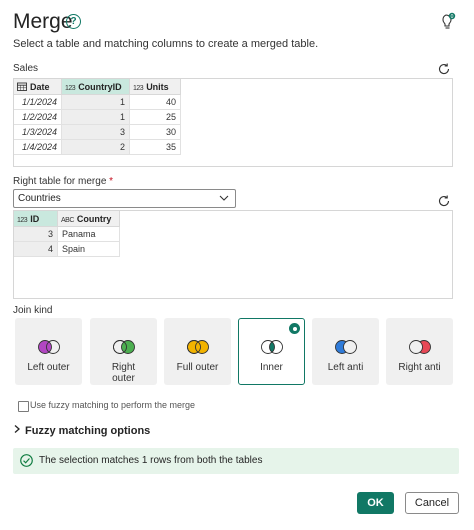  Describe the element at coordinates (36, 249) in the screenshot. I see `table-cell: 4` at that location.